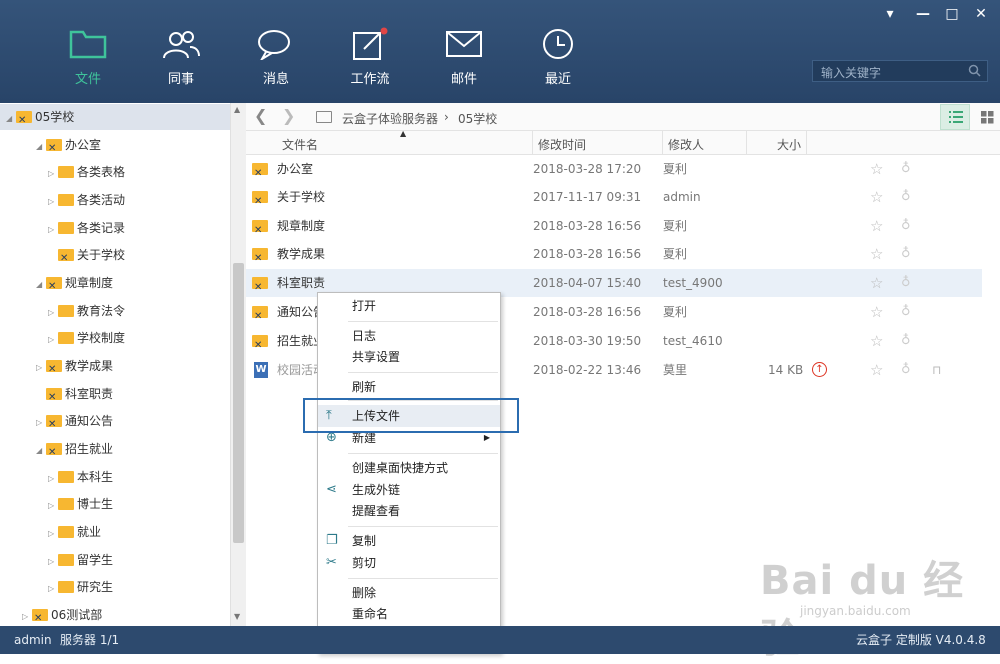  I want to click on nav-workflow: 工作流, so click(370, 56).